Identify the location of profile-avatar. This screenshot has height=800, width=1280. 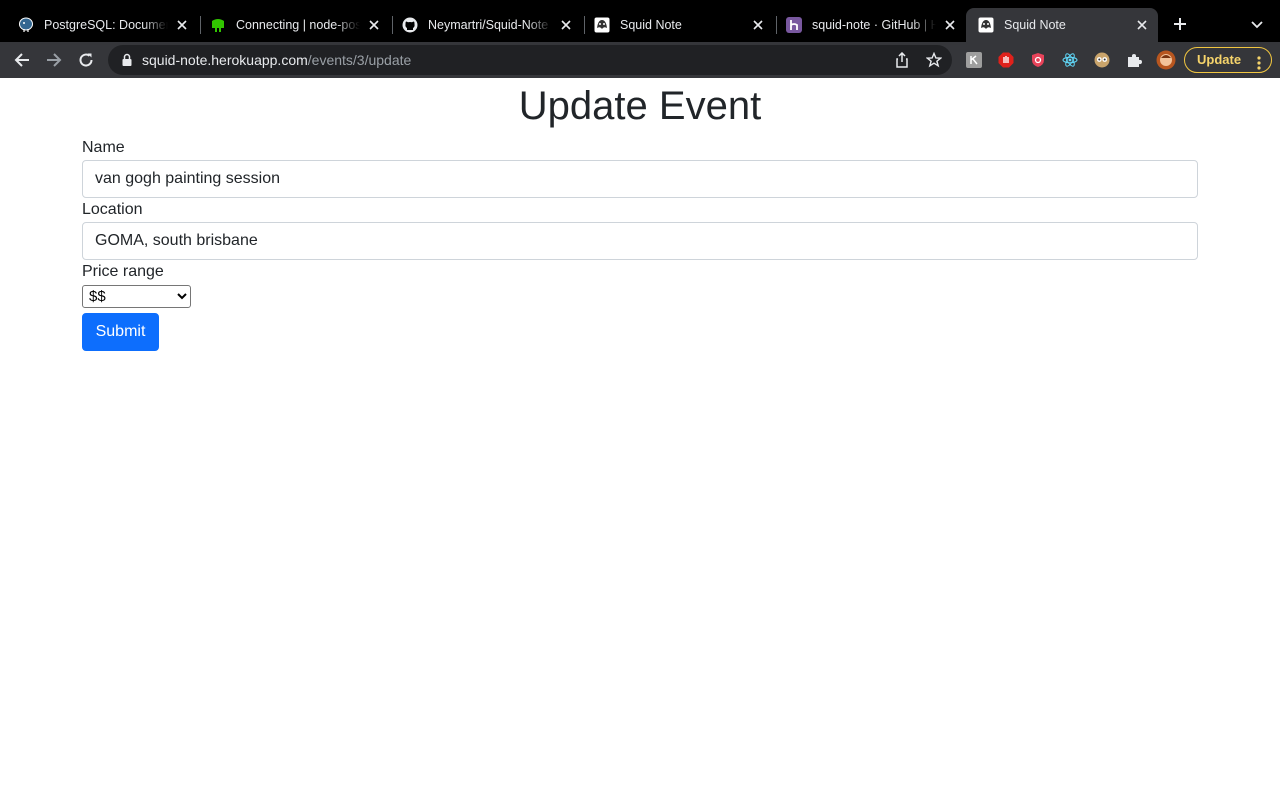
(1166, 60).